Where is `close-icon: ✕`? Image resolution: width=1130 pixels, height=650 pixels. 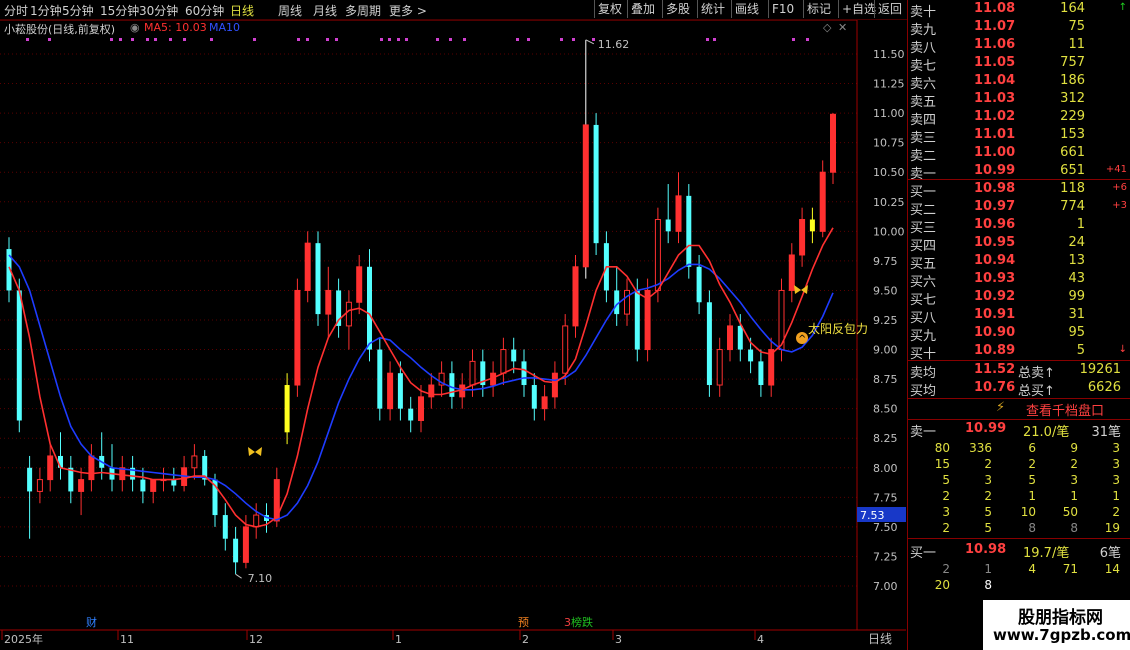 close-icon: ✕ is located at coordinates (842, 27).